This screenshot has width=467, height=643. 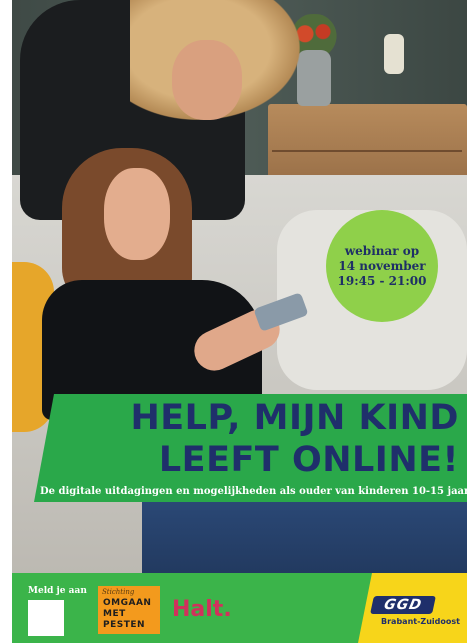 I want to click on woman-face, so click(x=207, y=80).